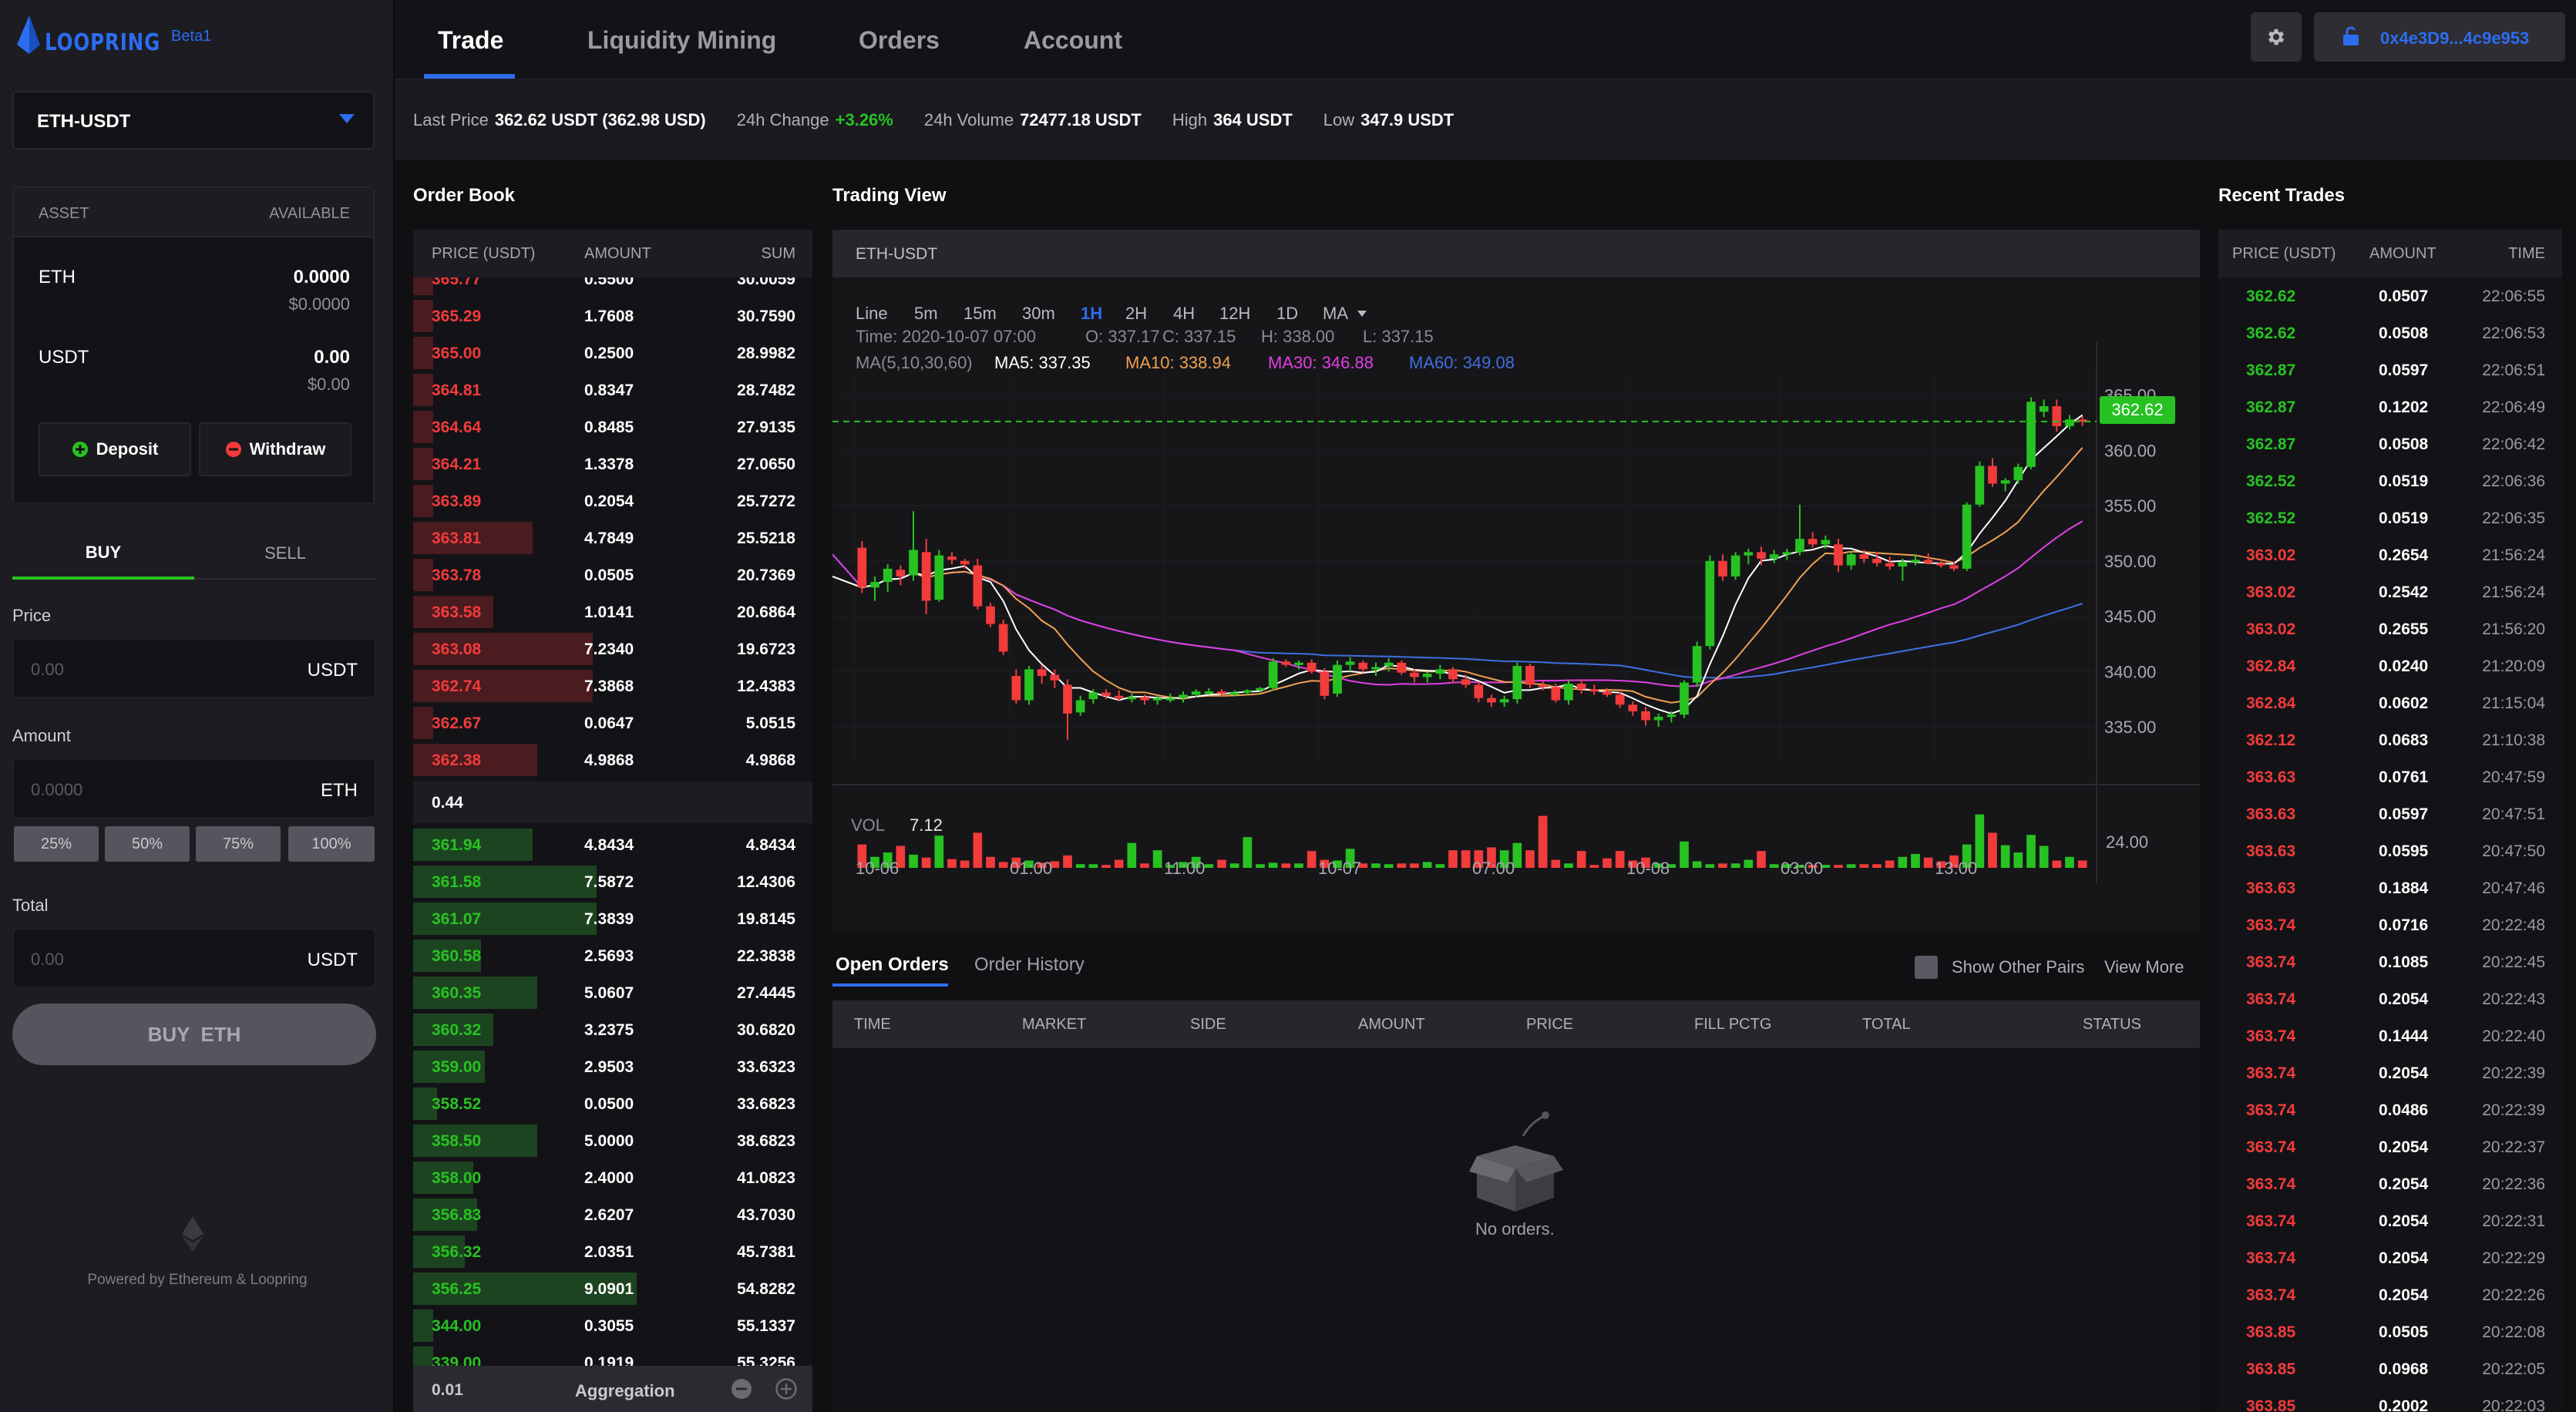 This screenshot has height=1412, width=2576. Describe the element at coordinates (612, 648) in the screenshot. I see `order-book-row: 363.08 7.2340 19.6723` at that location.